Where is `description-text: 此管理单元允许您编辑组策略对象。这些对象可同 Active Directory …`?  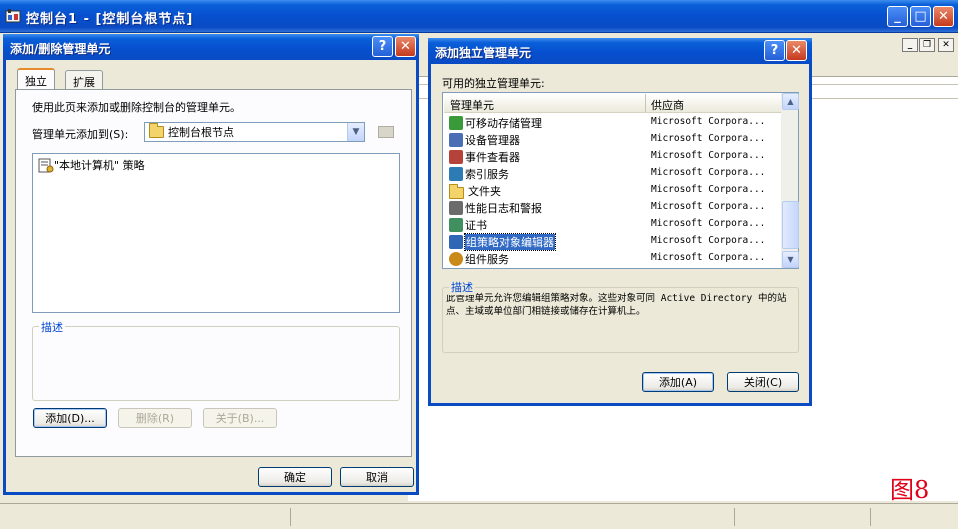
description-text: 此管理单元允许您编辑组策略对象。这些对象可同 Active Directory … is located at coordinates (616, 305).